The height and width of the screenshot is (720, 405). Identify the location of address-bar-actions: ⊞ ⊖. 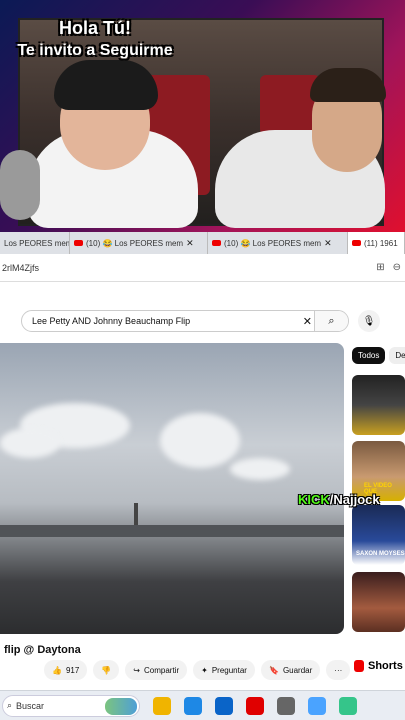
(388, 267).